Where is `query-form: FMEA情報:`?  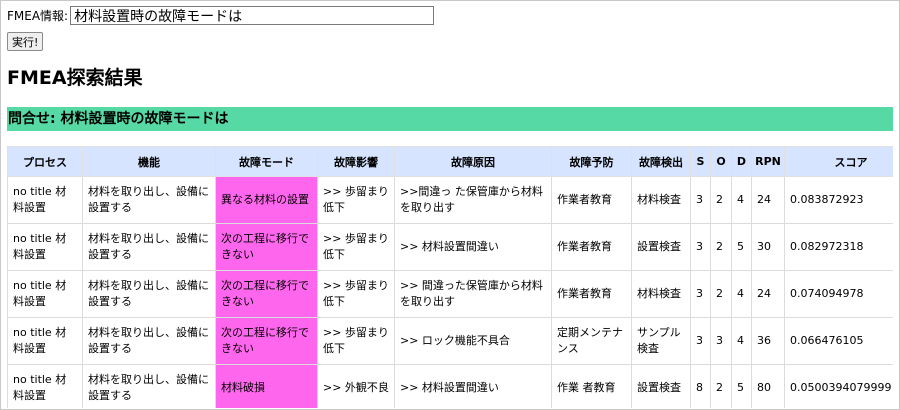 query-form: FMEA情報: is located at coordinates (221, 15).